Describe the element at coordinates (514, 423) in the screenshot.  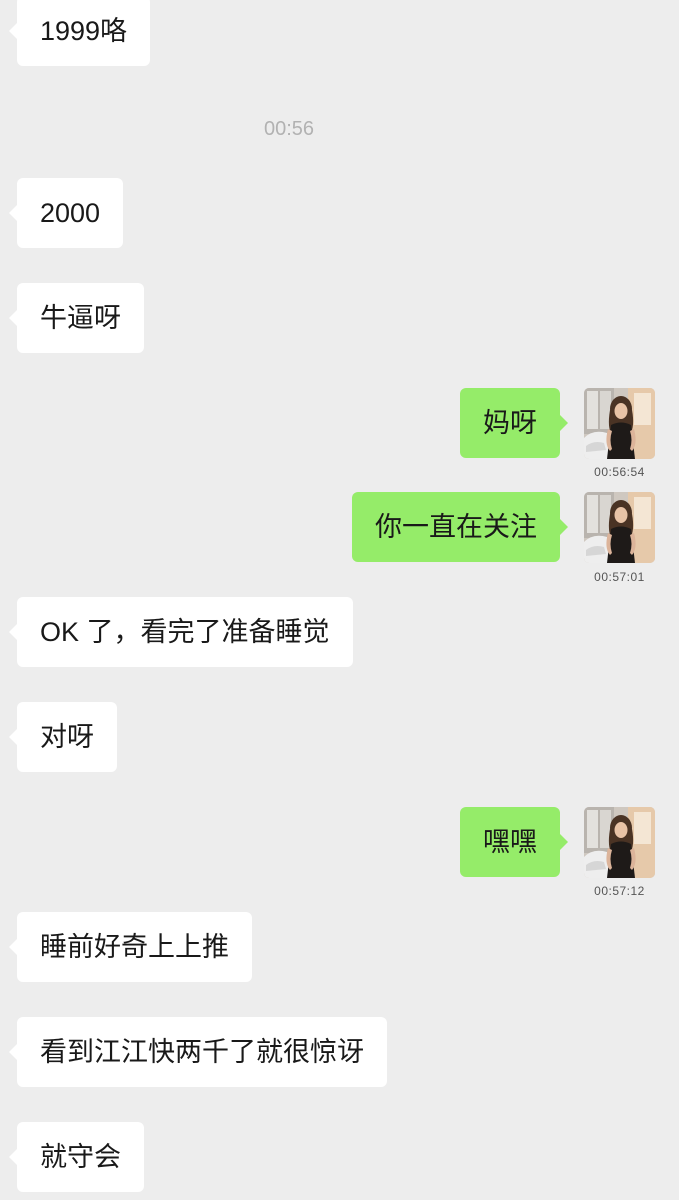
I see `sent-message-bubble: 妈呀` at that location.